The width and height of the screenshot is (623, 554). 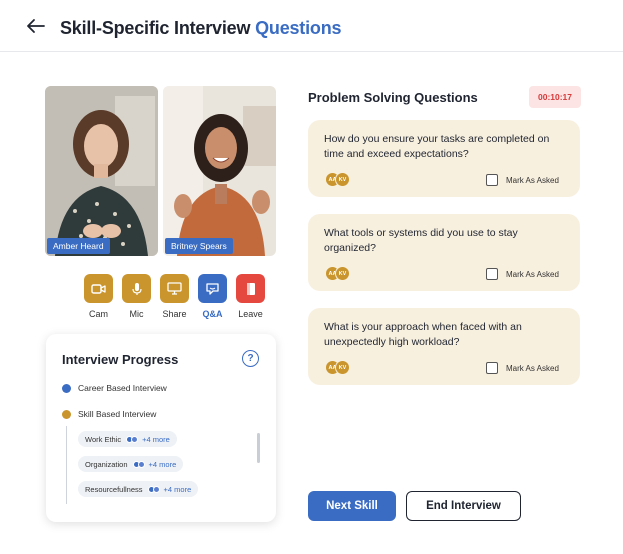 I want to click on end-interview-button: End Interview, so click(x=463, y=506).